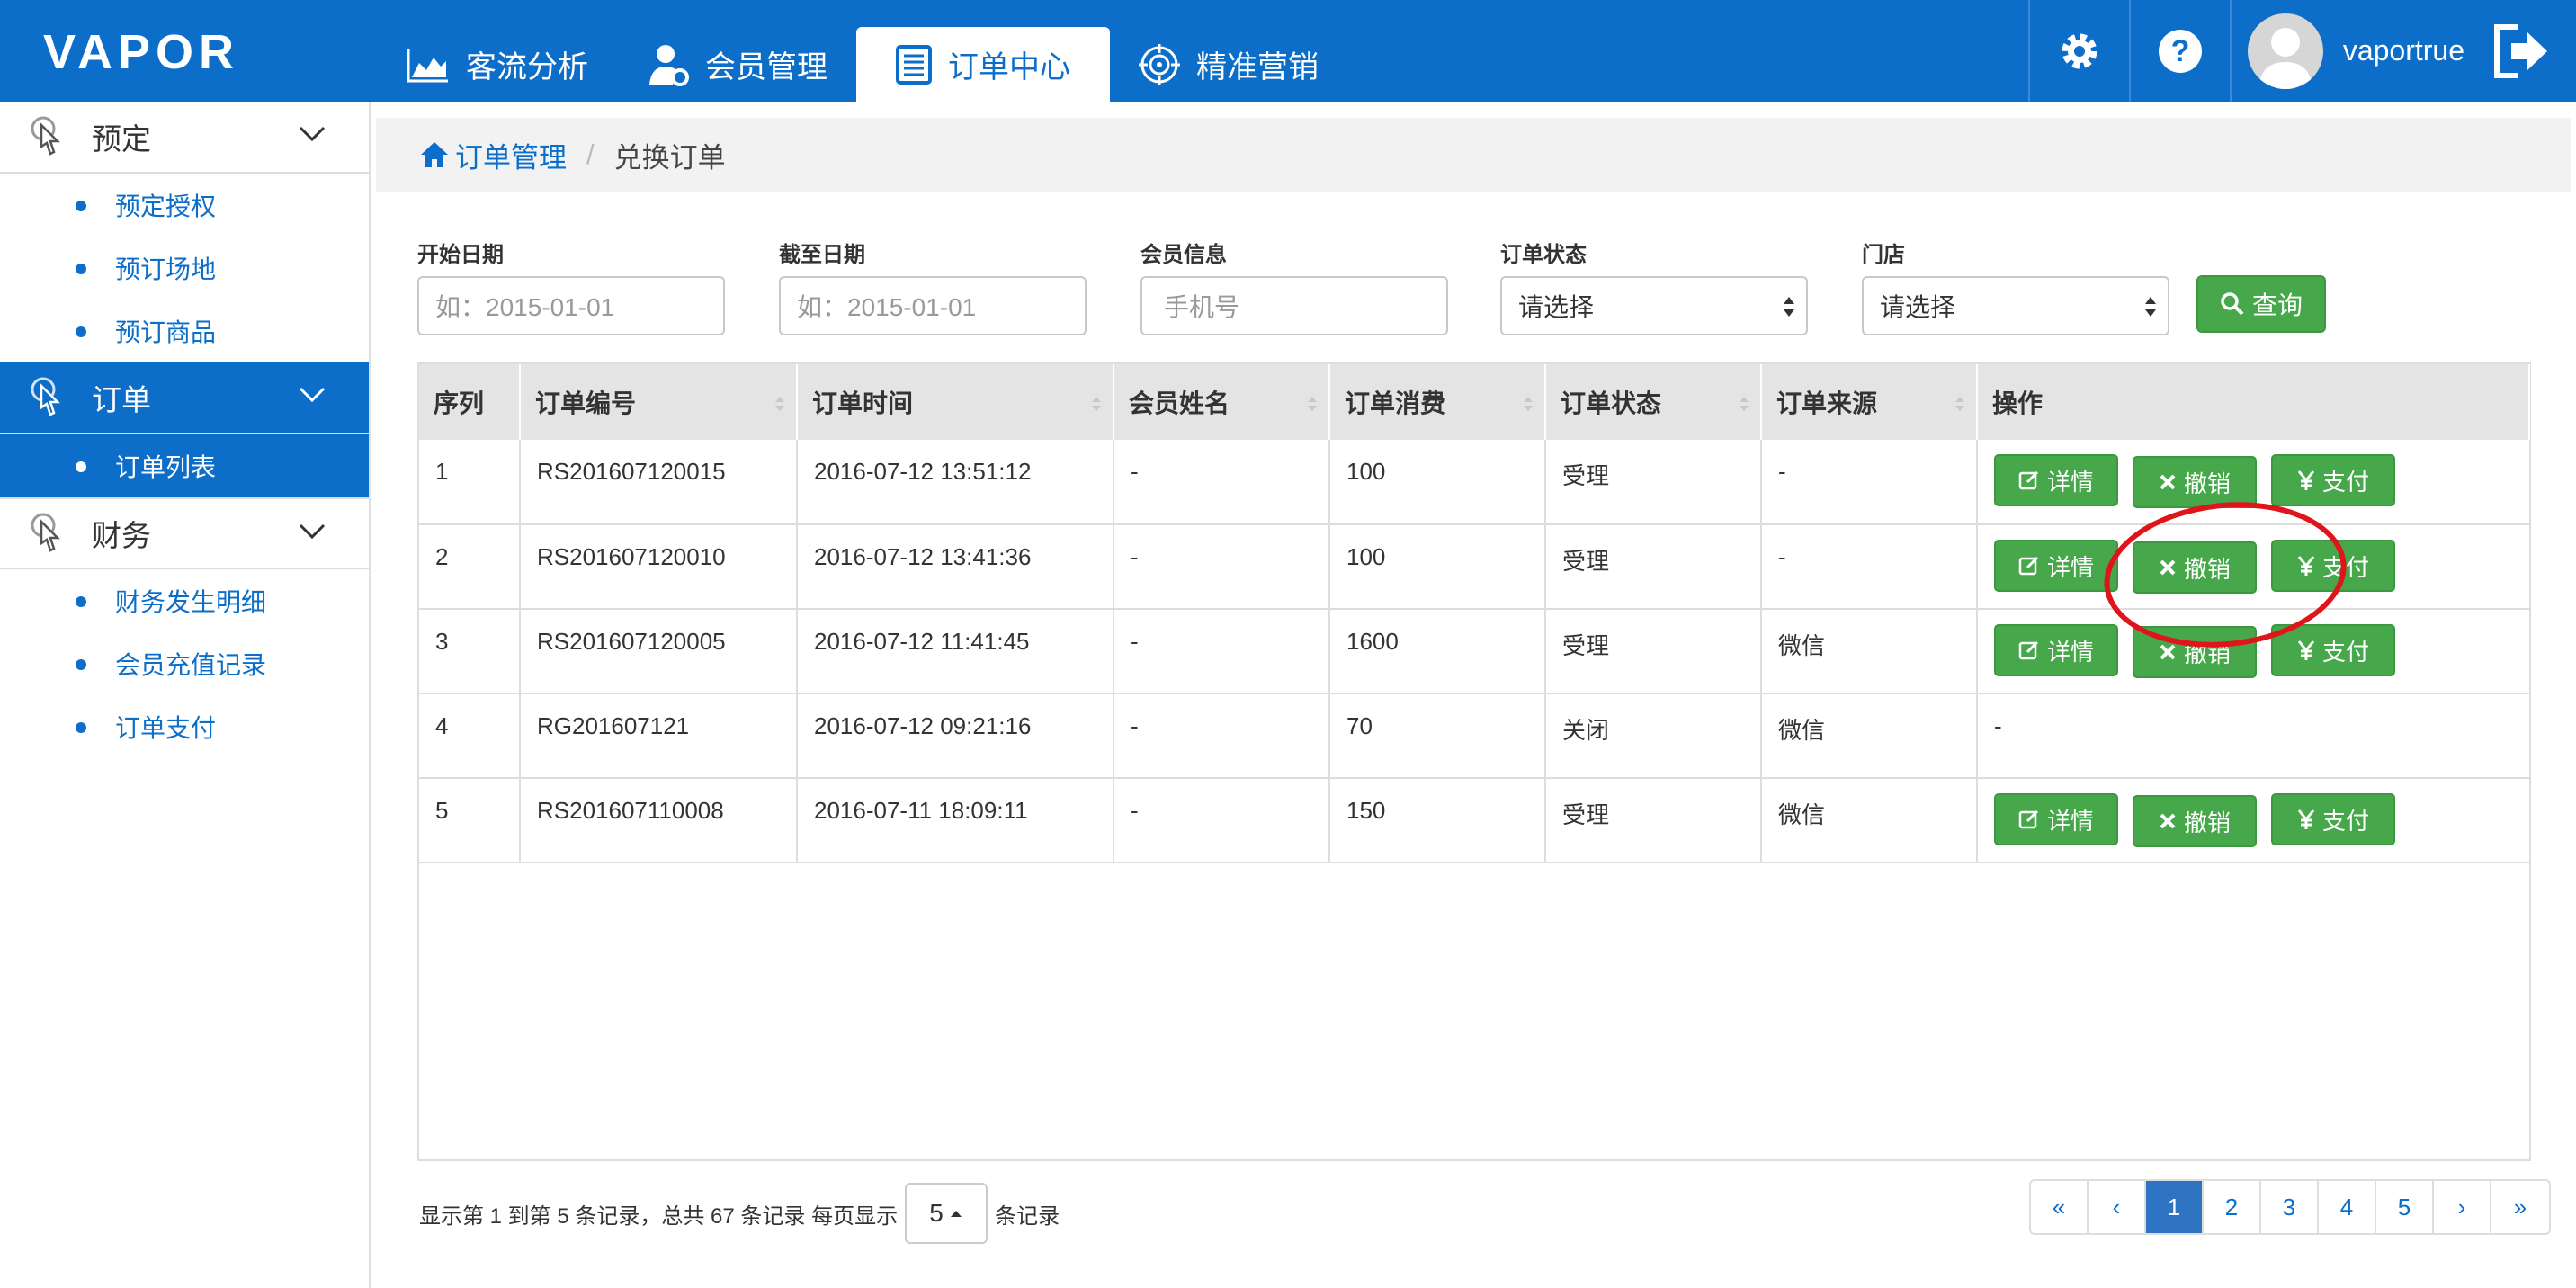 Image resolution: width=2576 pixels, height=1288 pixels. What do you see at coordinates (1183, 255) in the screenshot?
I see `member-label: 会员信息` at bounding box center [1183, 255].